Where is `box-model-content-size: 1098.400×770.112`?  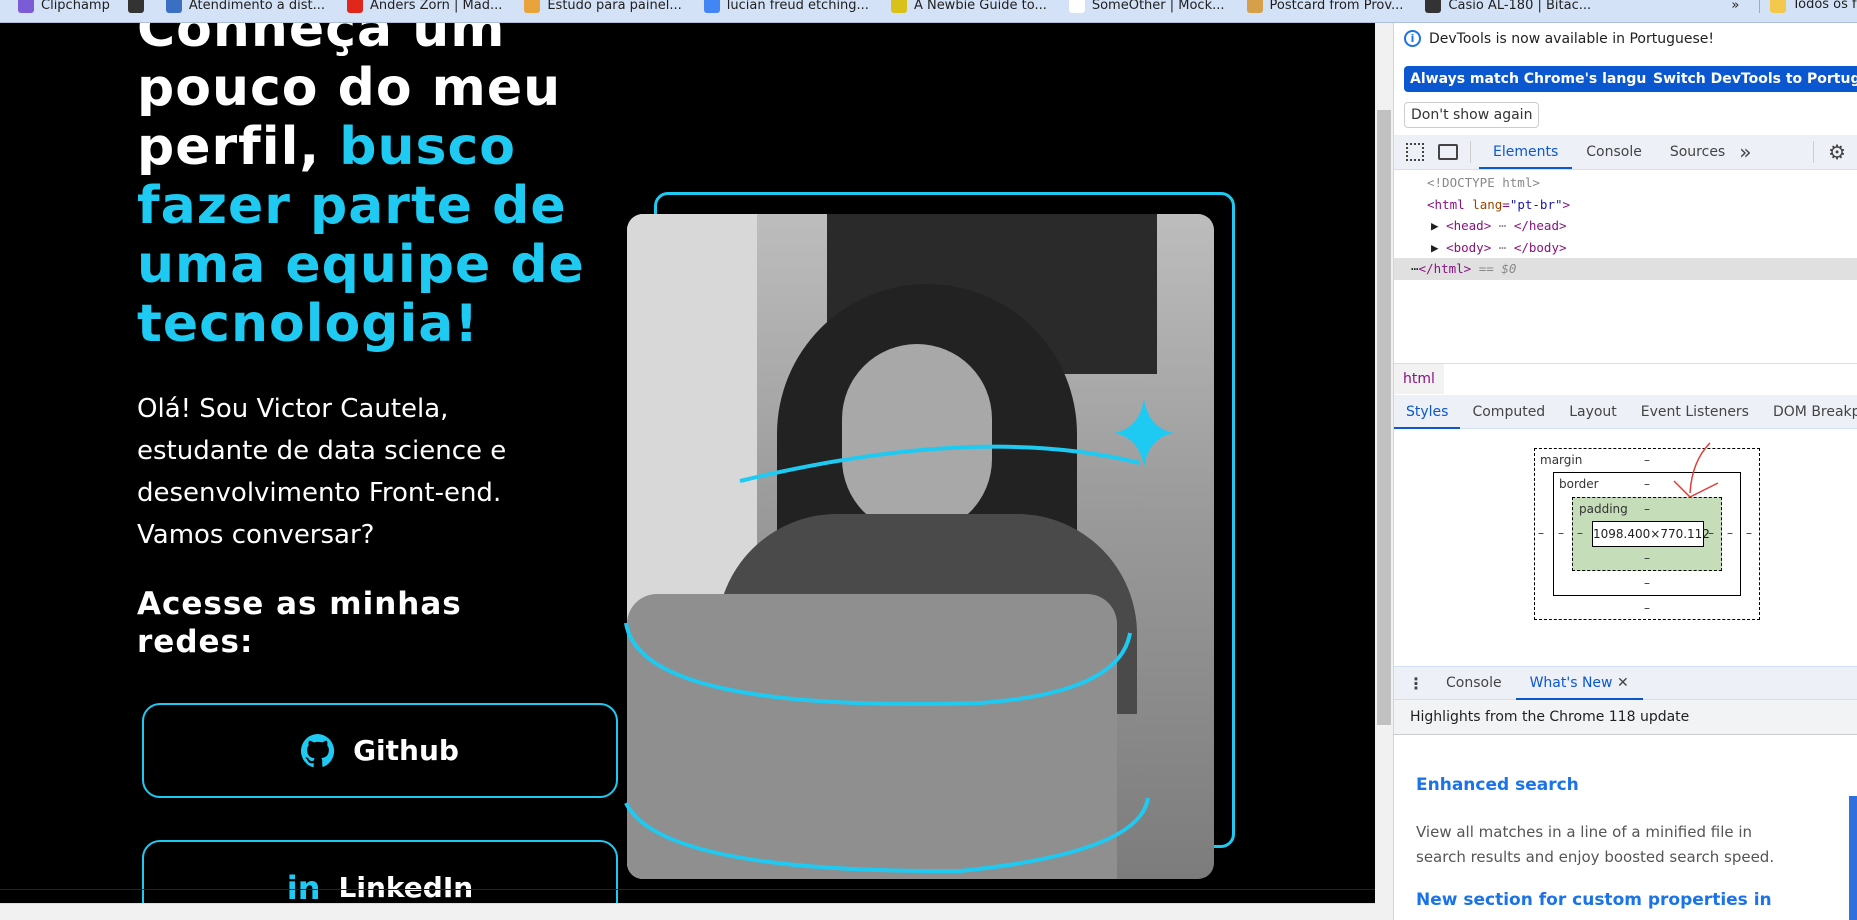
box-model-content-size: 1098.400×770.112 is located at coordinates (1651, 534).